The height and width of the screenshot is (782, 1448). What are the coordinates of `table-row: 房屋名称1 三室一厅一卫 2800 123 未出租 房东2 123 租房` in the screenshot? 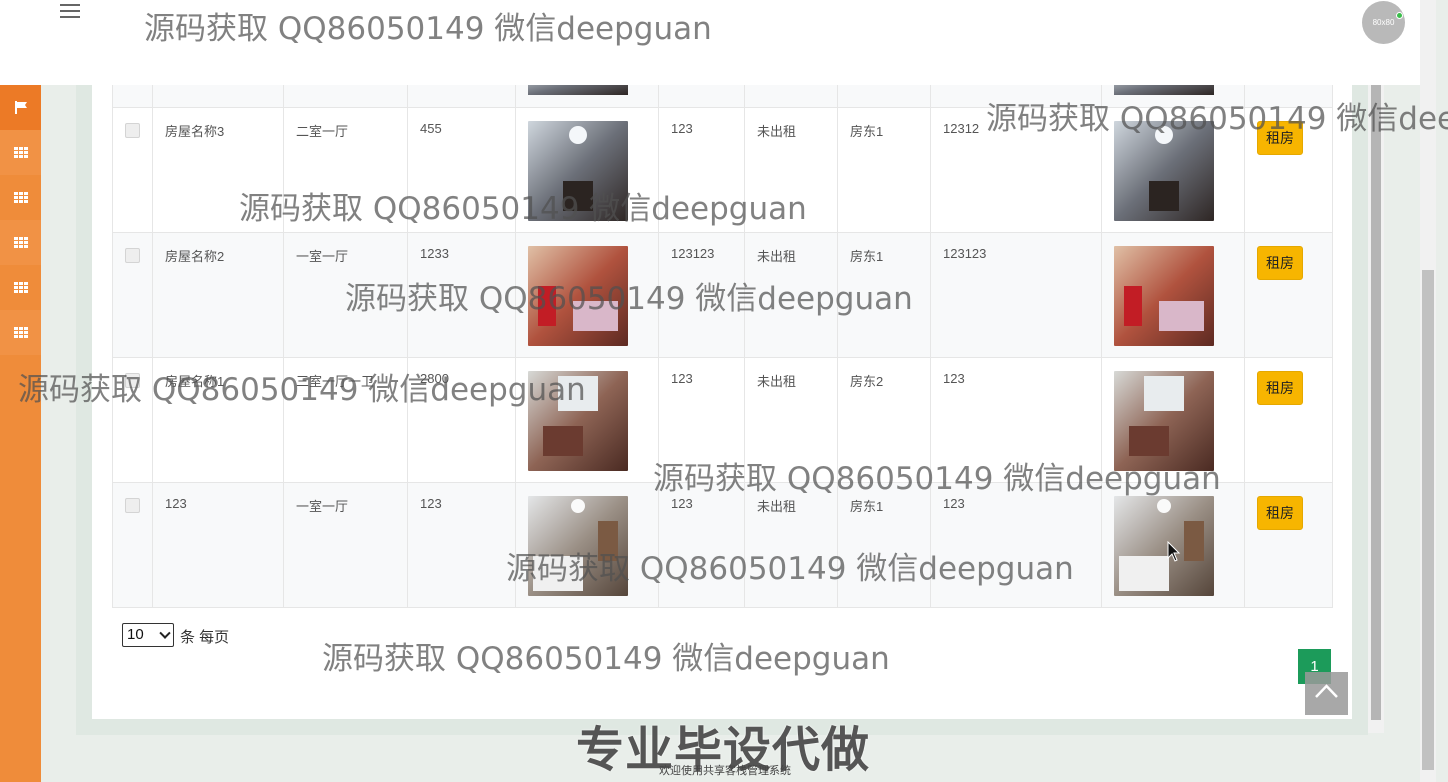 It's located at (722, 420).